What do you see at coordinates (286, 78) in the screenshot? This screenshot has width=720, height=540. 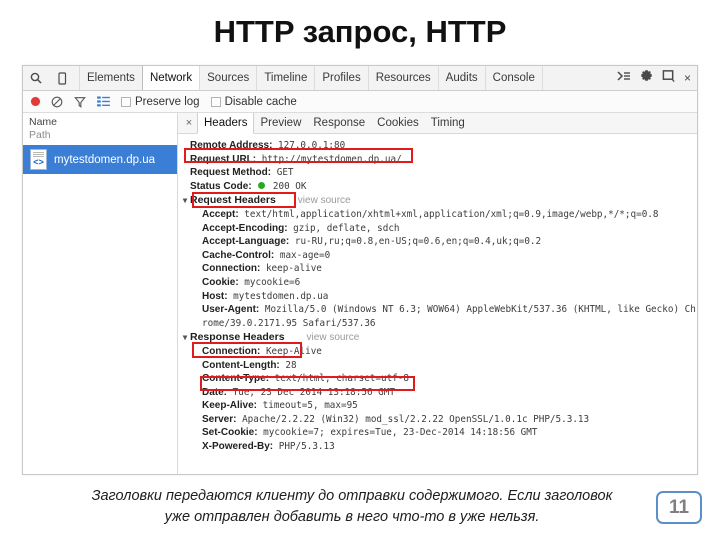 I see `tab-timeline: Timeline` at bounding box center [286, 78].